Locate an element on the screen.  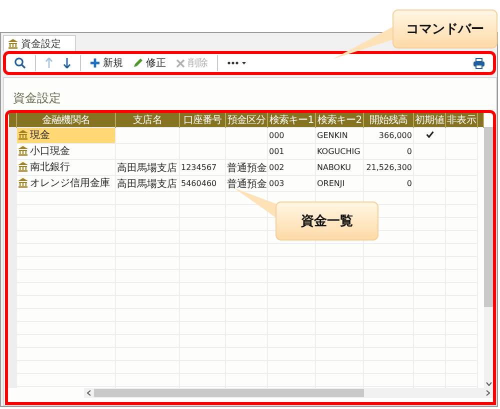
table-cell: GENKIN is located at coordinates (340, 136).